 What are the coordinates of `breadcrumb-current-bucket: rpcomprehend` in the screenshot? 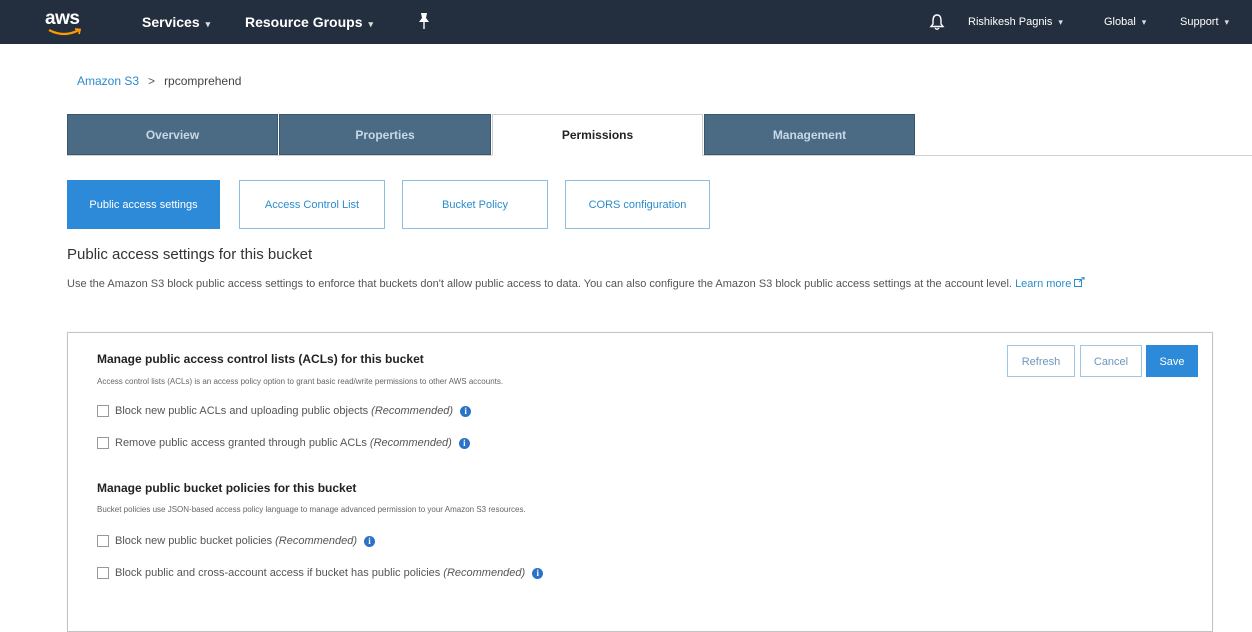 It's located at (203, 81).